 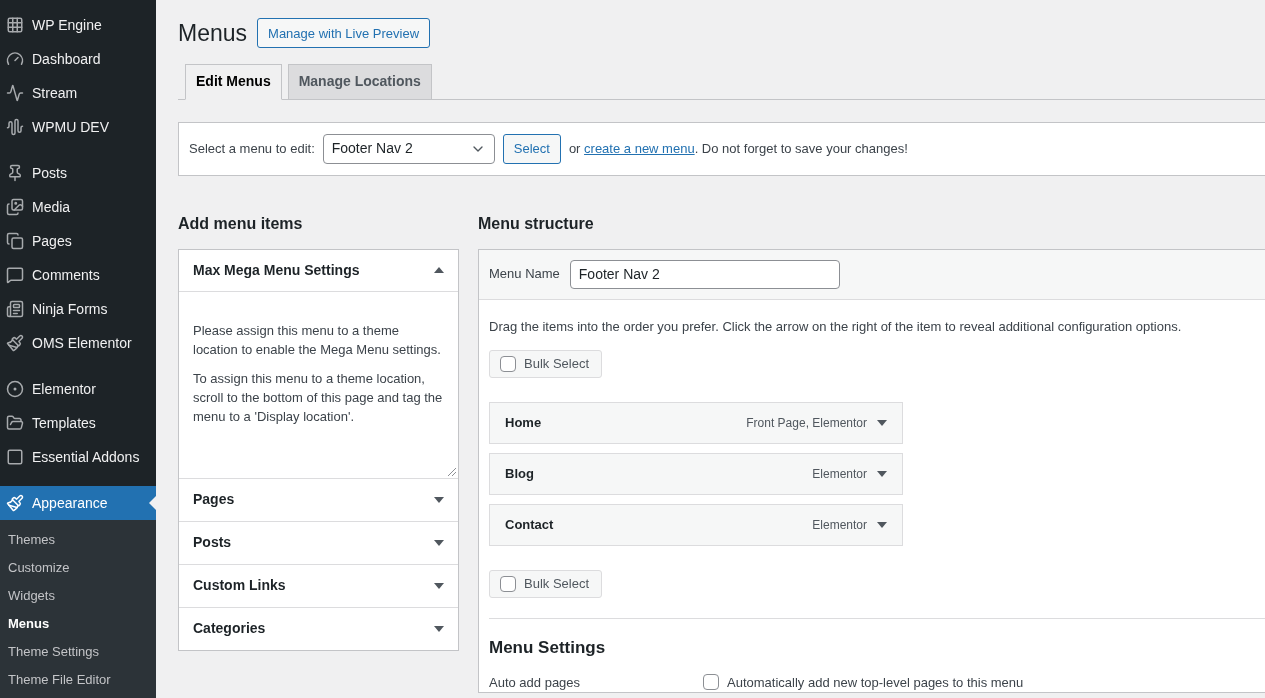 What do you see at coordinates (408, 148) in the screenshot?
I see `menu-dropdown: Footer Nav 2` at bounding box center [408, 148].